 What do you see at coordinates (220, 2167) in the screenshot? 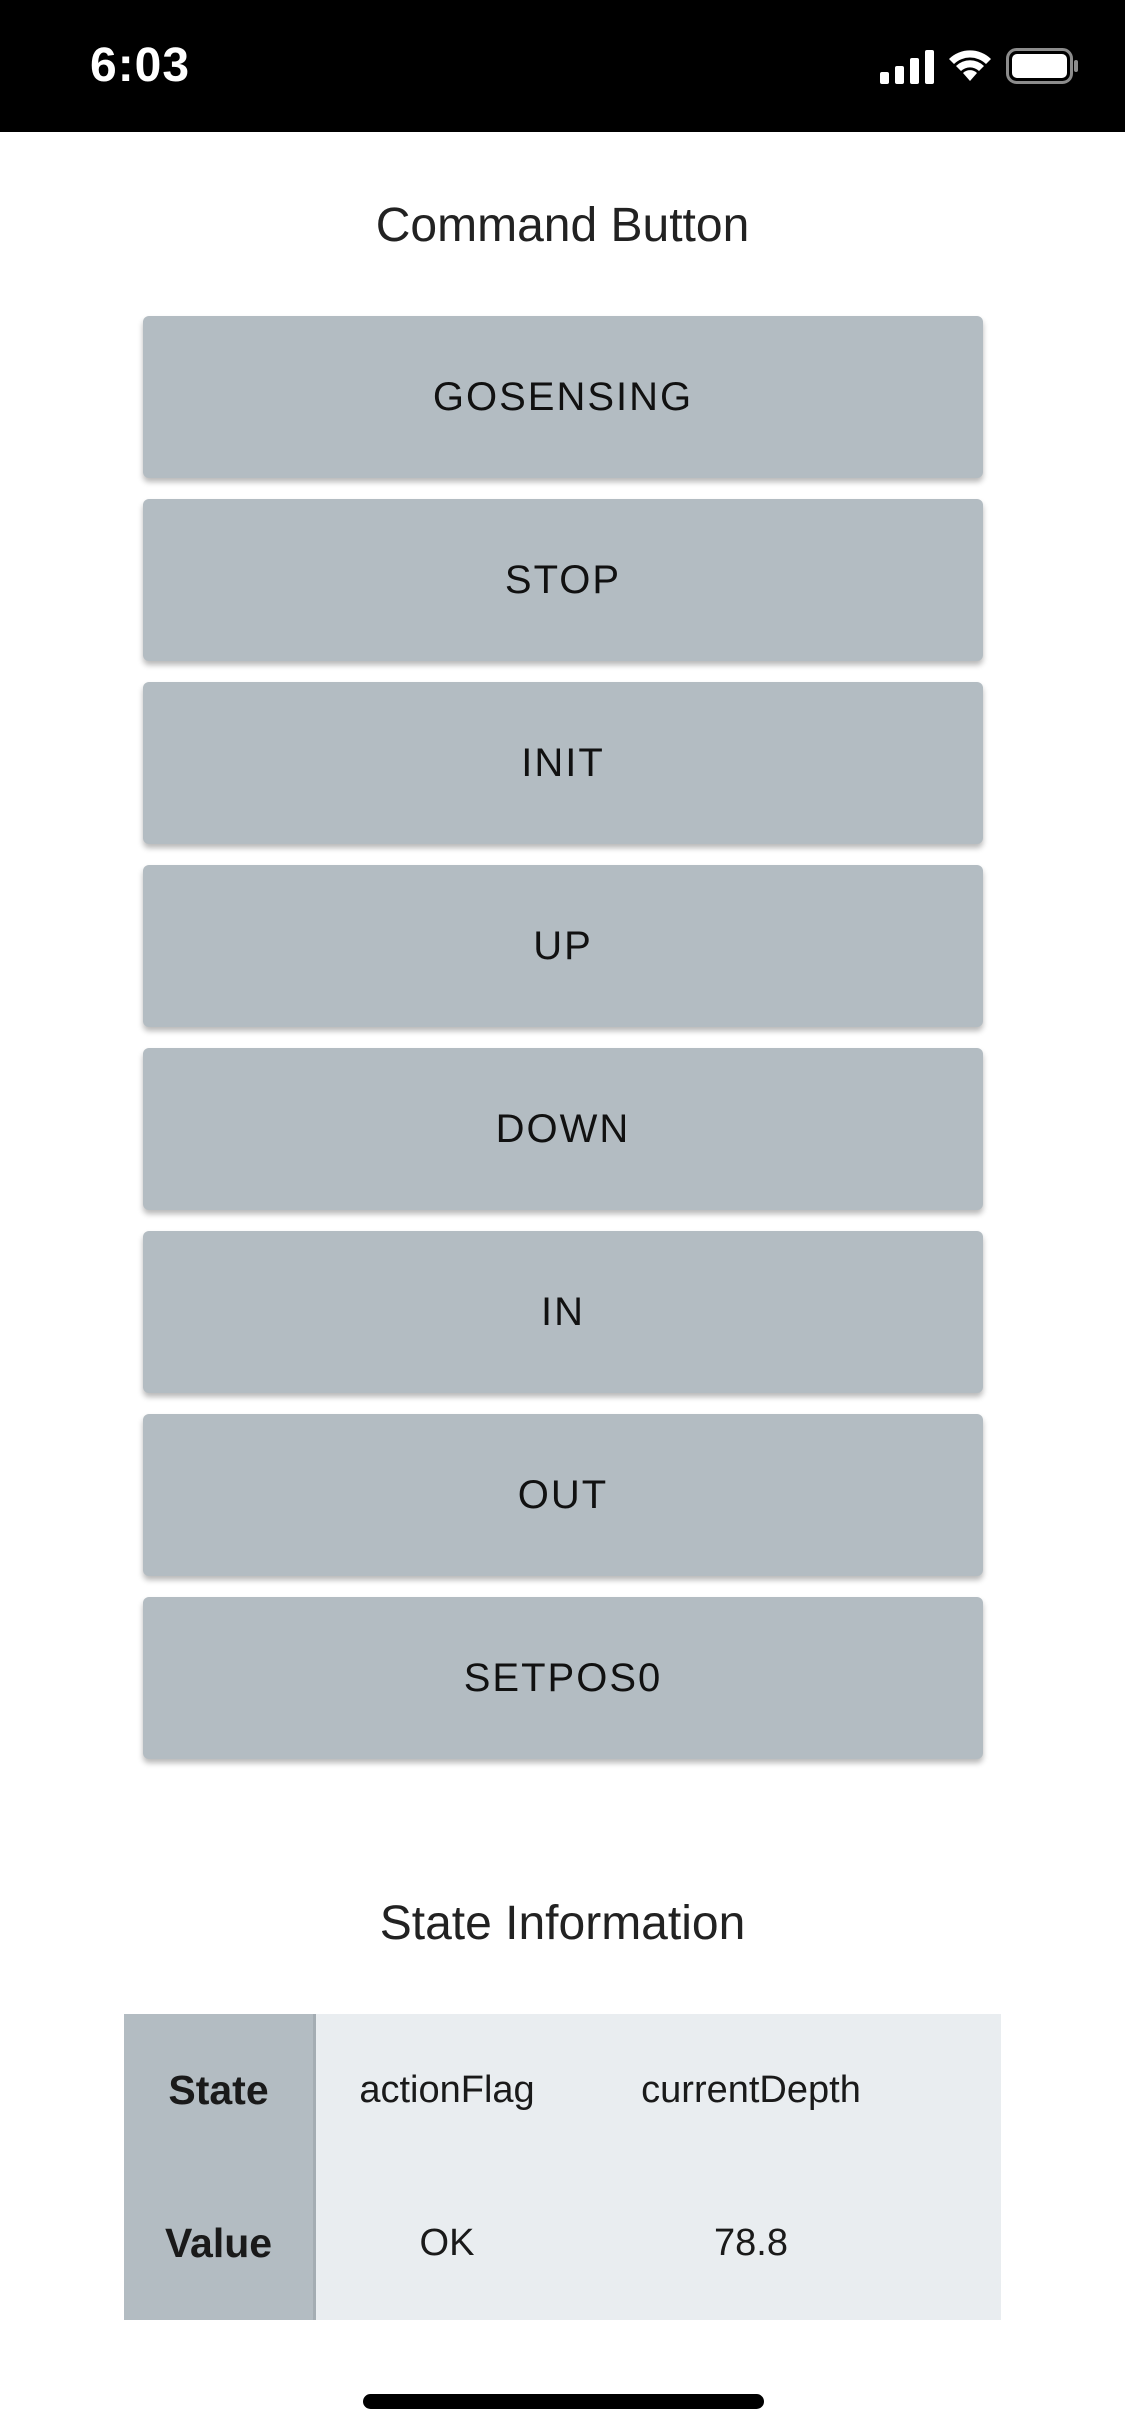
I see `state-table-row-headers: State Value` at bounding box center [220, 2167].